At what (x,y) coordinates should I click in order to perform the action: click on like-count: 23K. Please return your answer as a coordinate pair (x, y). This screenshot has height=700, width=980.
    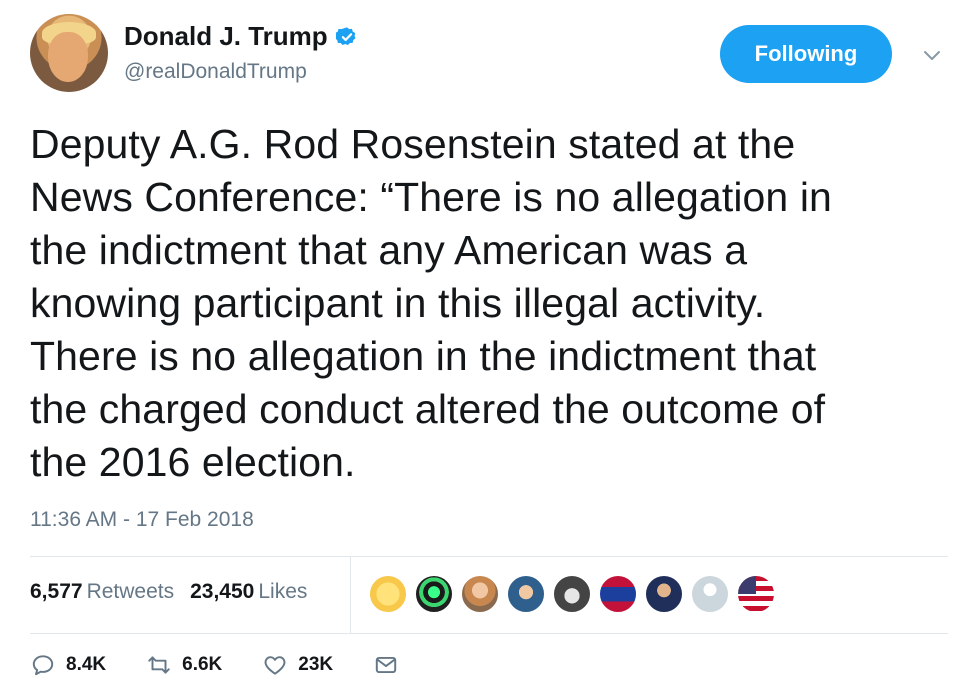
    Looking at the image, I should click on (316, 664).